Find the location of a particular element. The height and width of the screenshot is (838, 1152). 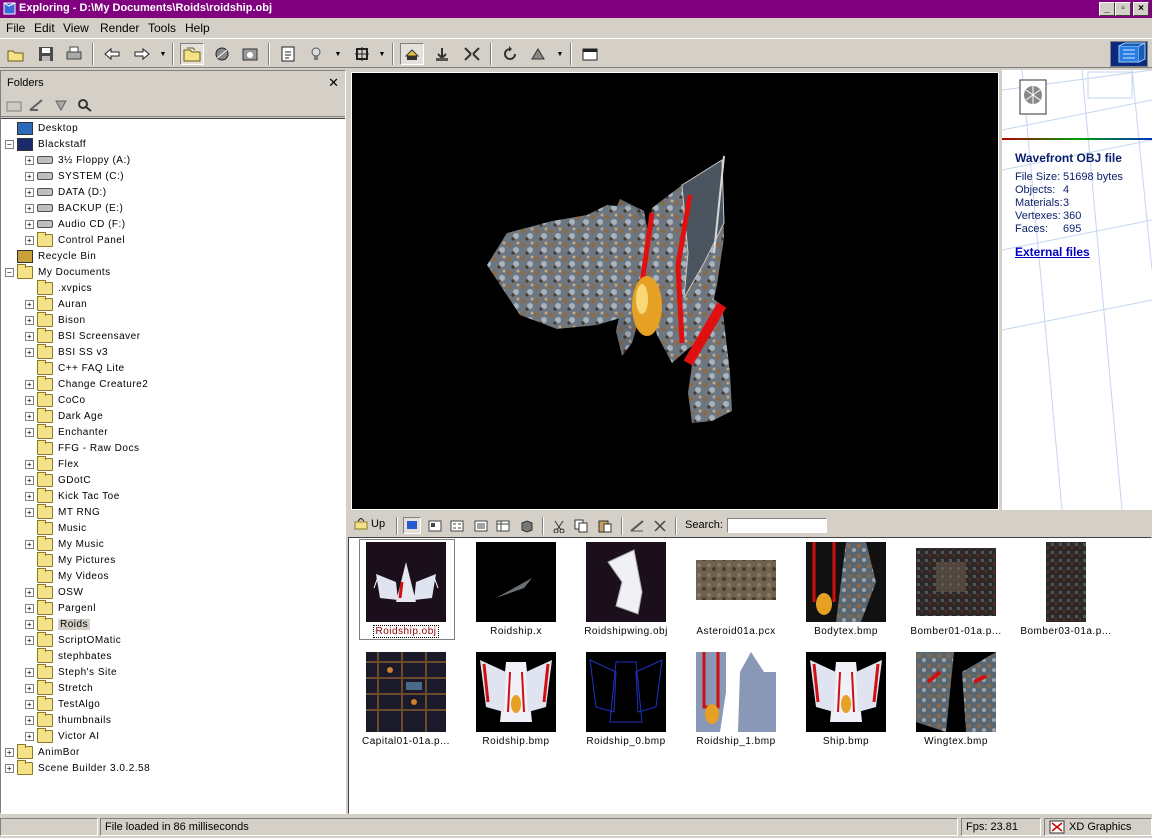

tree-item: − Blackstaff is located at coordinates (45, 144).